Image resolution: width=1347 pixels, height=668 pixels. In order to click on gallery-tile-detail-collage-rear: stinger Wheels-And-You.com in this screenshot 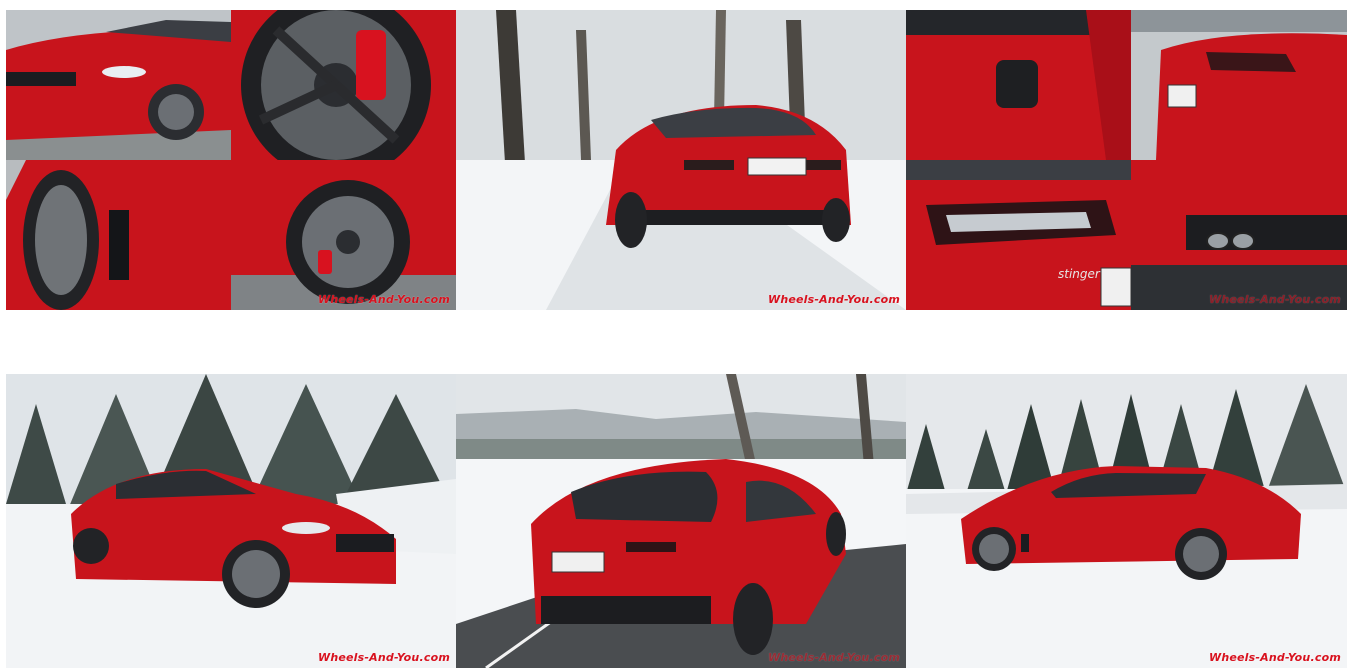, I will do `click(1126, 160)`.